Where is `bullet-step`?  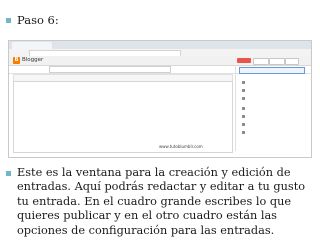 bullet-step is located at coordinates (8, 20).